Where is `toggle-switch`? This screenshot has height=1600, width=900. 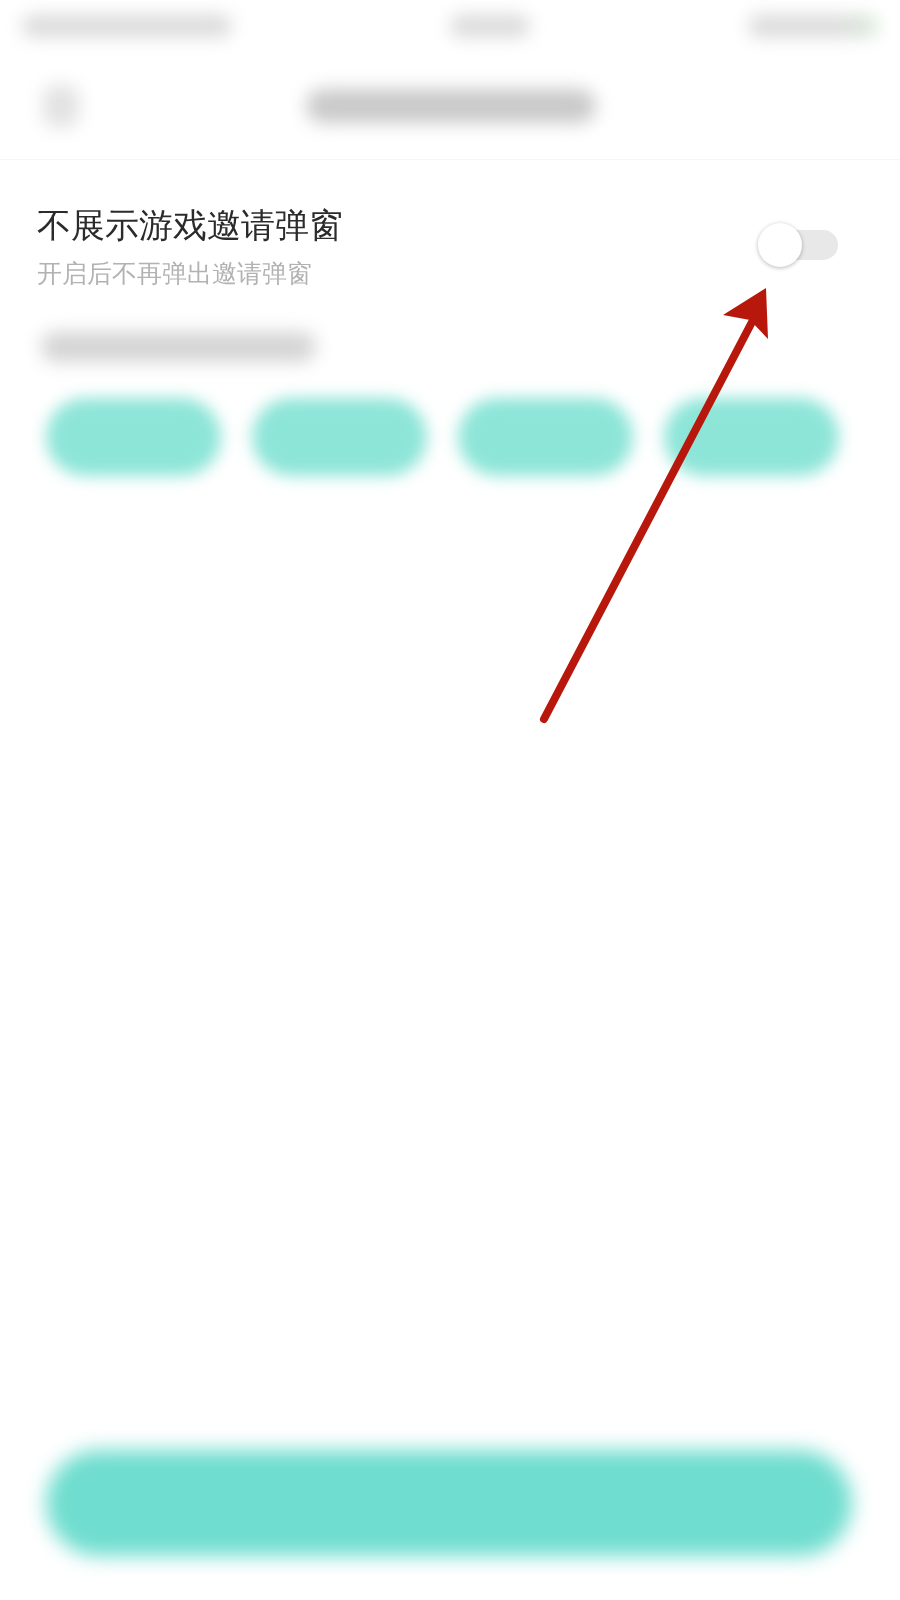 toggle-switch is located at coordinates (798, 245).